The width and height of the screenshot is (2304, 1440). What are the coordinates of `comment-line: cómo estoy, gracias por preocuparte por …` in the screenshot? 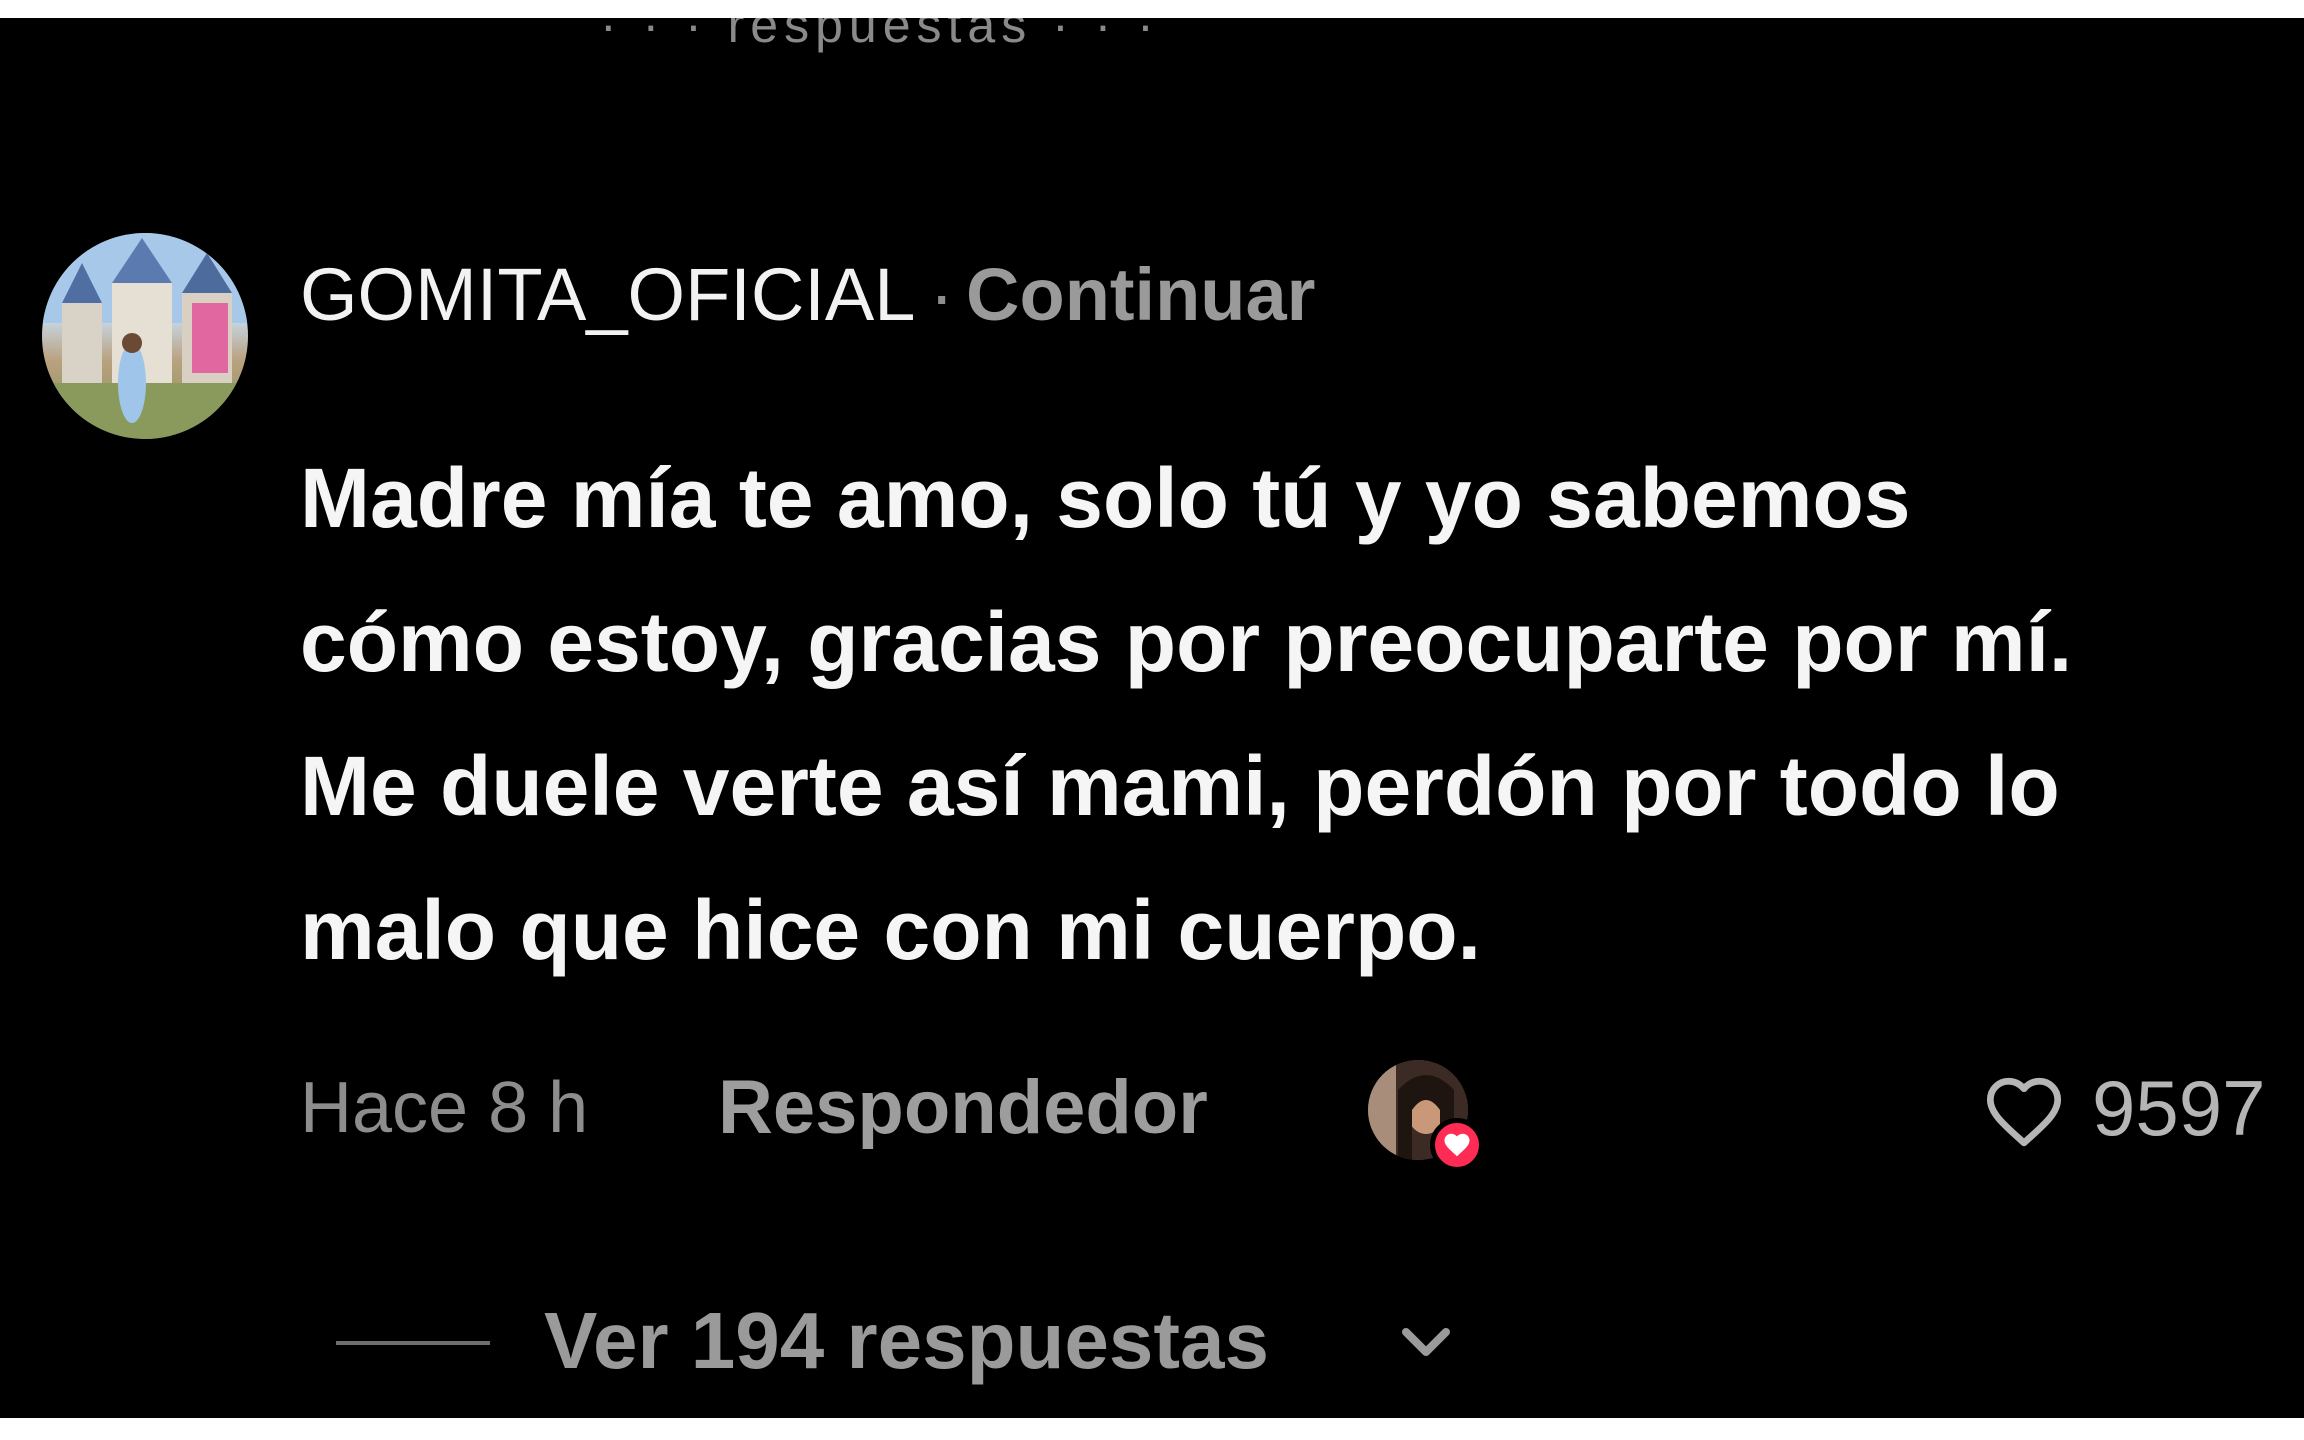 It's located at (1186, 642).